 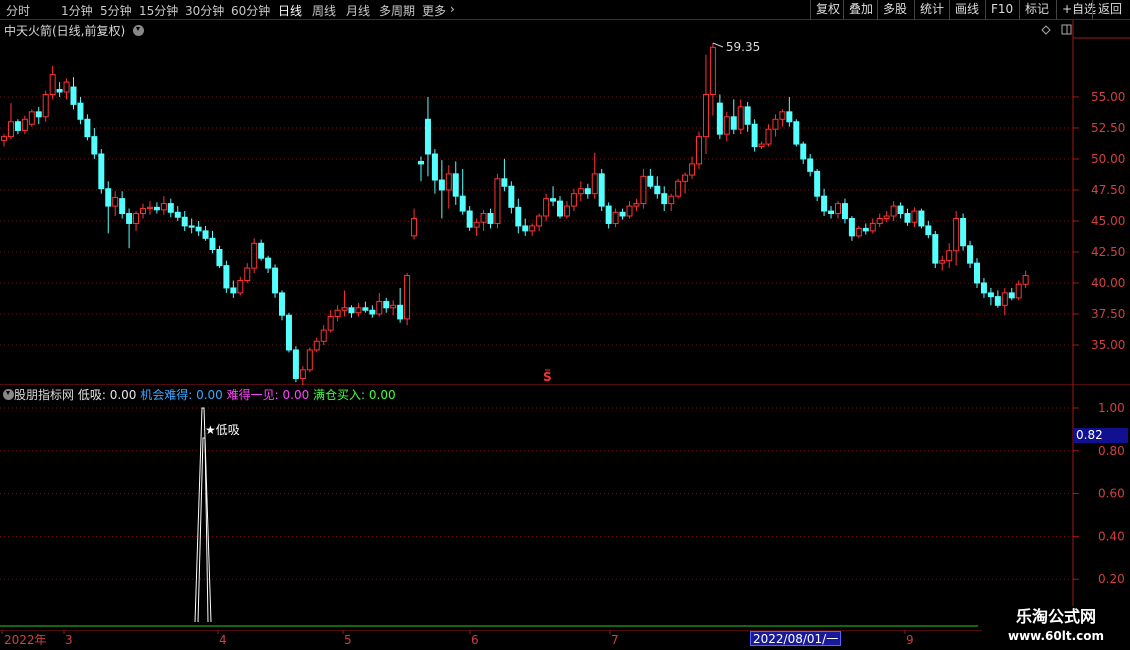 What do you see at coordinates (1111, 494) in the screenshot?
I see `indicator-tick-label: 0.60` at bounding box center [1111, 494].